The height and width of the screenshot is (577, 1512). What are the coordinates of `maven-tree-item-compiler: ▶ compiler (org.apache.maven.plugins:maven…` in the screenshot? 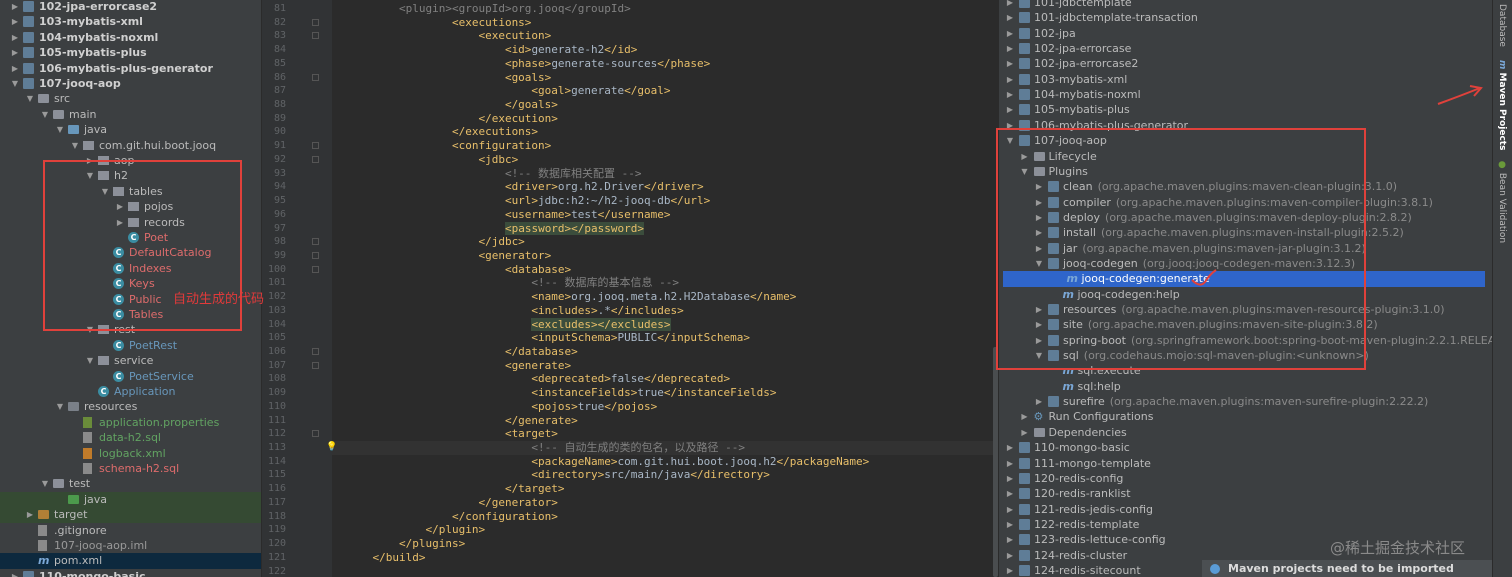 It's located at (1245, 202).